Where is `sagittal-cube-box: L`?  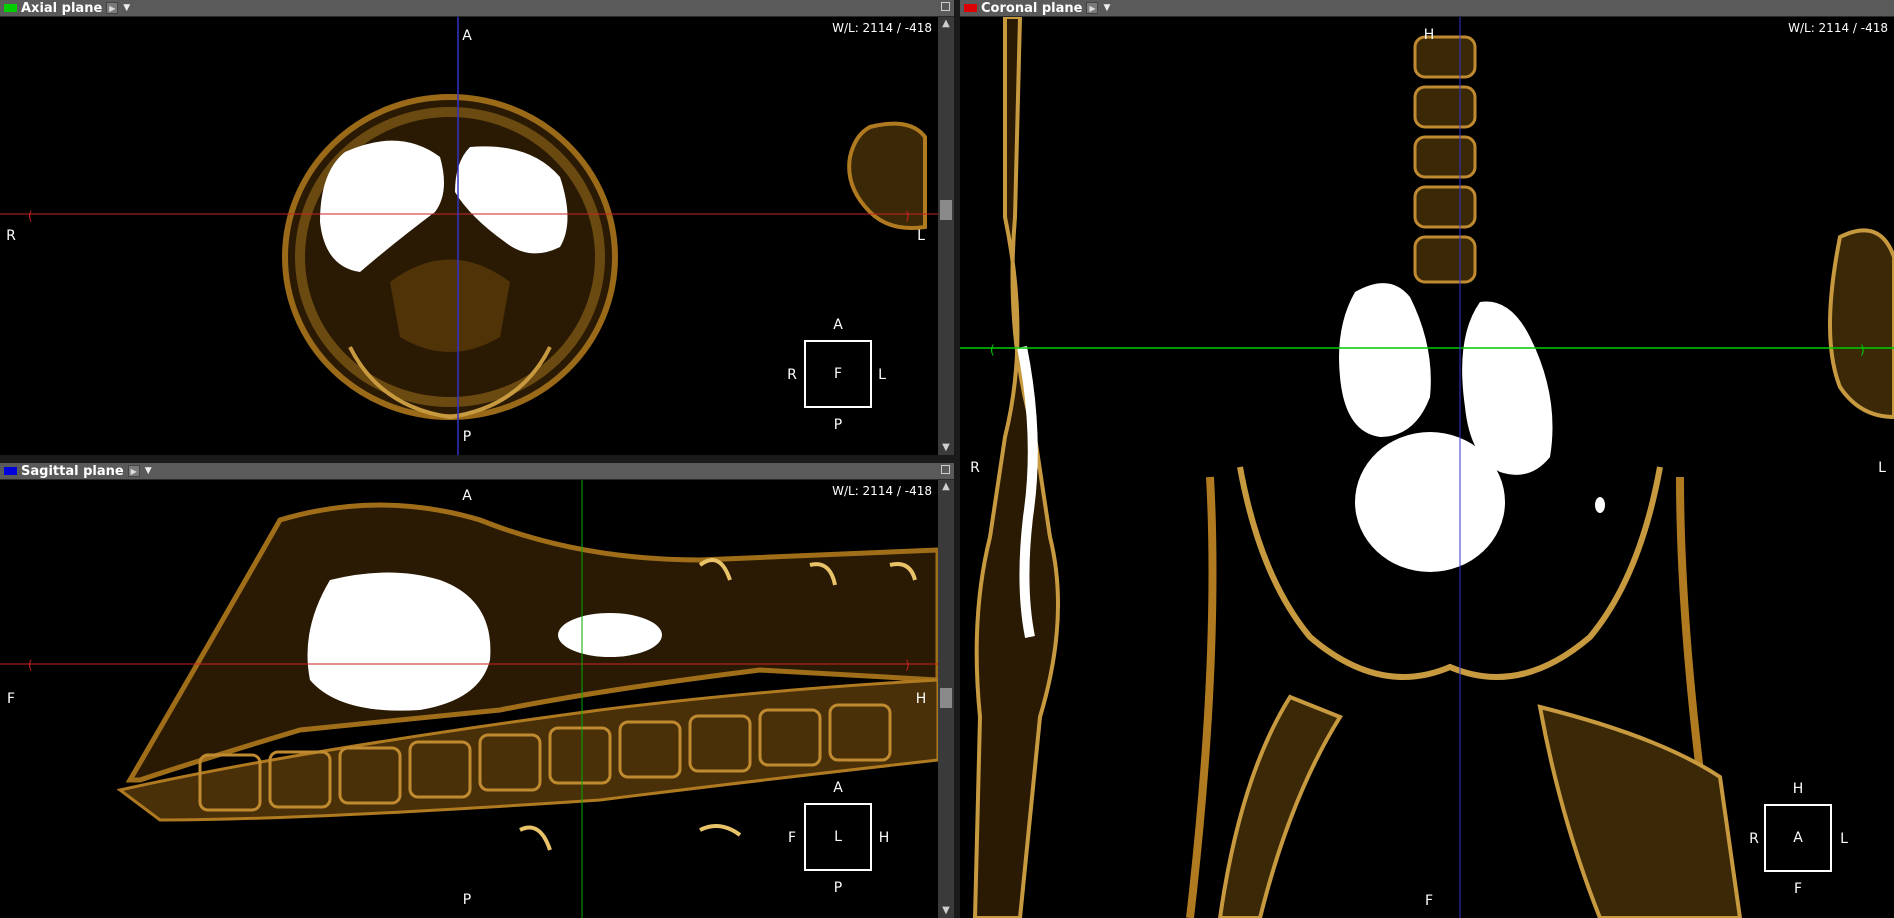
sagittal-cube-box: L is located at coordinates (838, 837).